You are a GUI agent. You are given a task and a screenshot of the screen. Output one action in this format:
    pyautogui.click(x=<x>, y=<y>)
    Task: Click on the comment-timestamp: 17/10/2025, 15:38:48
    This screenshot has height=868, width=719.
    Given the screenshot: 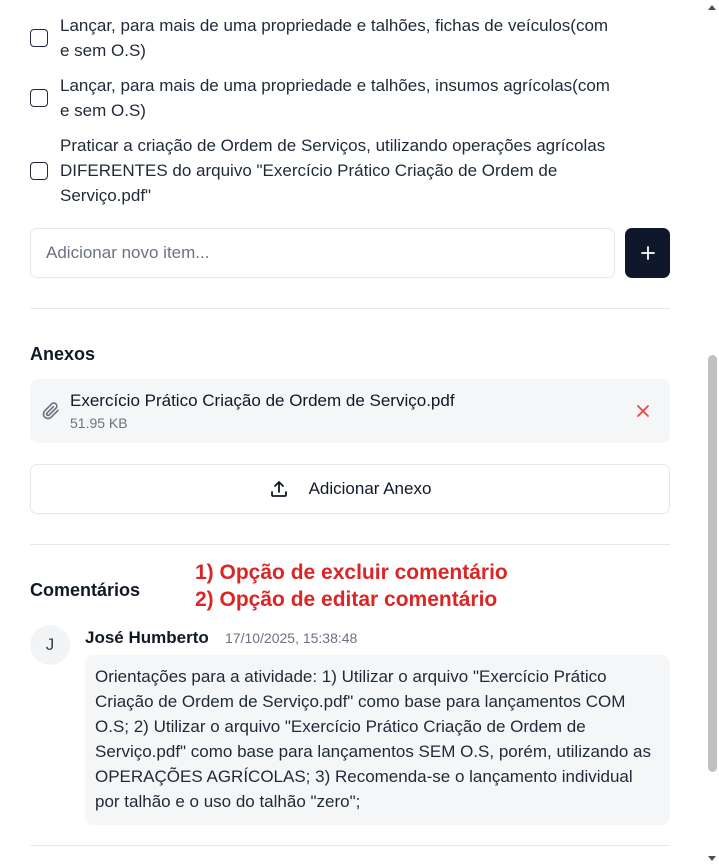 What is the action you would take?
    pyautogui.click(x=291, y=638)
    